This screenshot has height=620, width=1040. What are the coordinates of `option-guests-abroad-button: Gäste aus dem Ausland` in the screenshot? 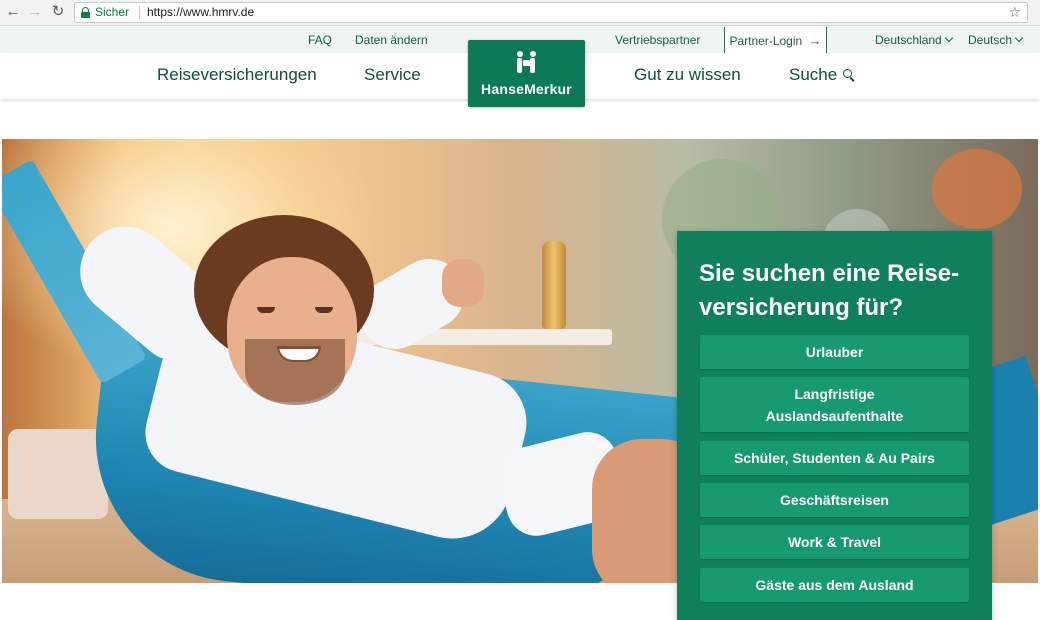 It's located at (834, 585).